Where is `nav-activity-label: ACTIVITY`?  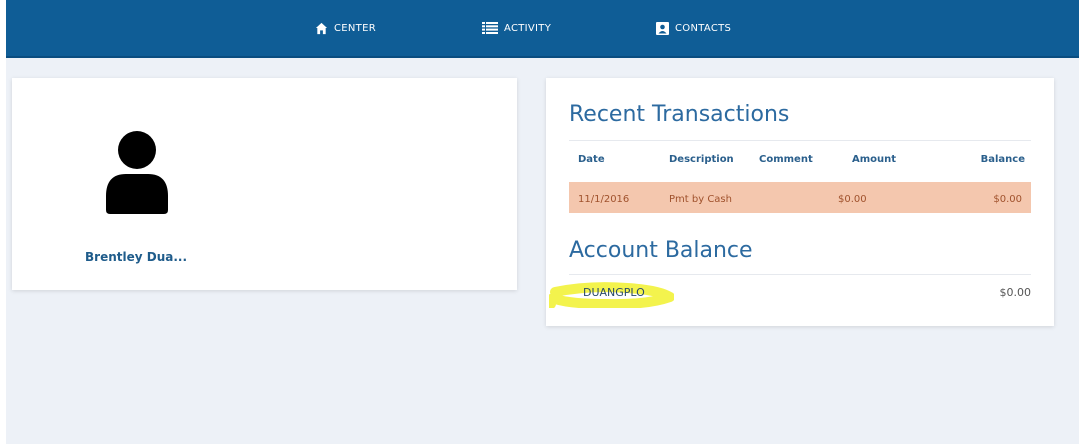
nav-activity-label: ACTIVITY is located at coordinates (528, 28).